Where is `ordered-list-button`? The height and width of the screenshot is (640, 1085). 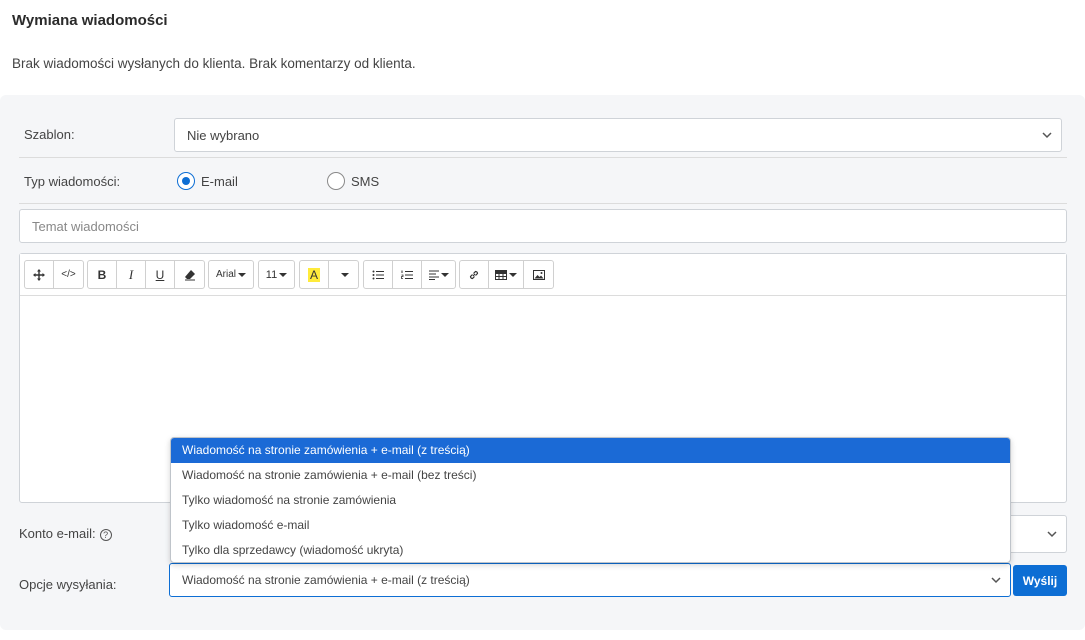 ordered-list-button is located at coordinates (407, 274).